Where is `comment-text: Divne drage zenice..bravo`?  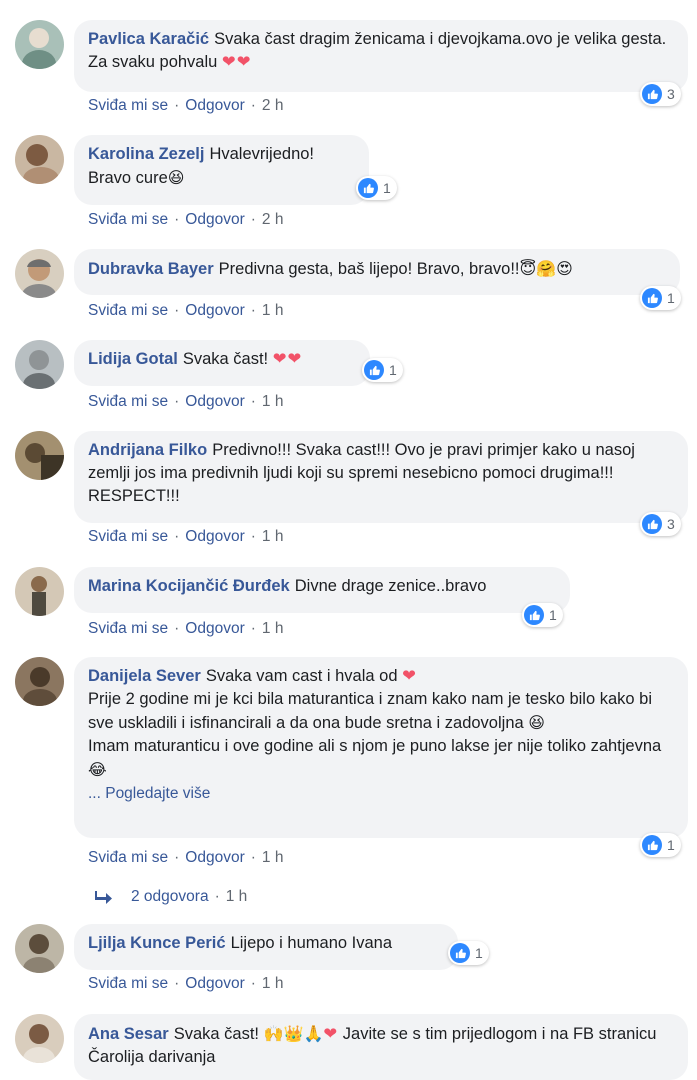
comment-text: Divne drage zenice..bravo is located at coordinates (390, 586).